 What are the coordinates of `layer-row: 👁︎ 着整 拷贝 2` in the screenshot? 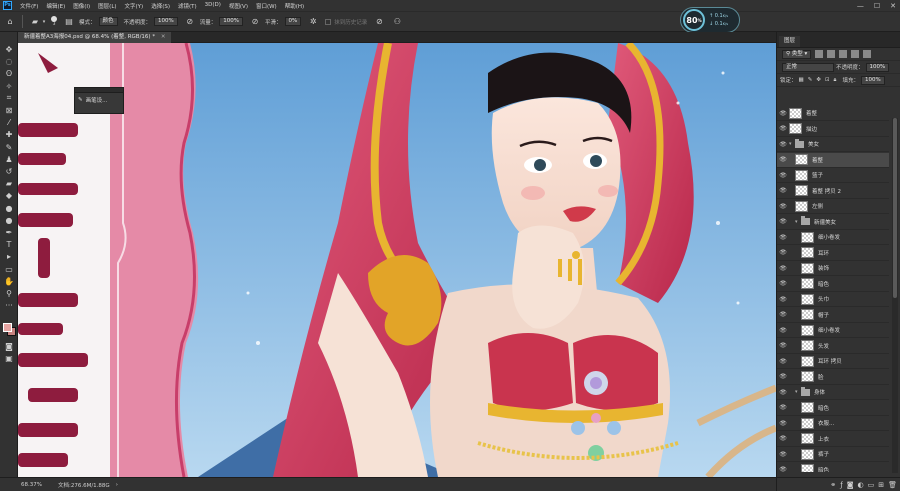 It's located at (833, 191).